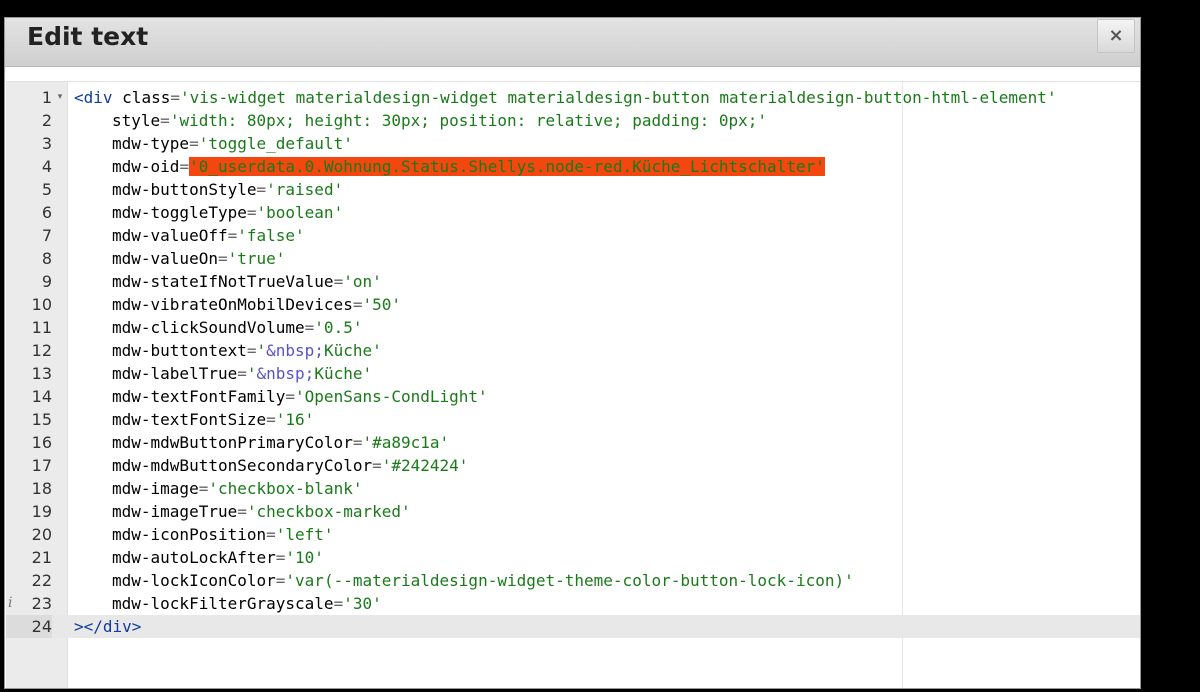  Describe the element at coordinates (573, 235) in the screenshot. I see `code-line: 7 mdw-valueOff='false'` at that location.